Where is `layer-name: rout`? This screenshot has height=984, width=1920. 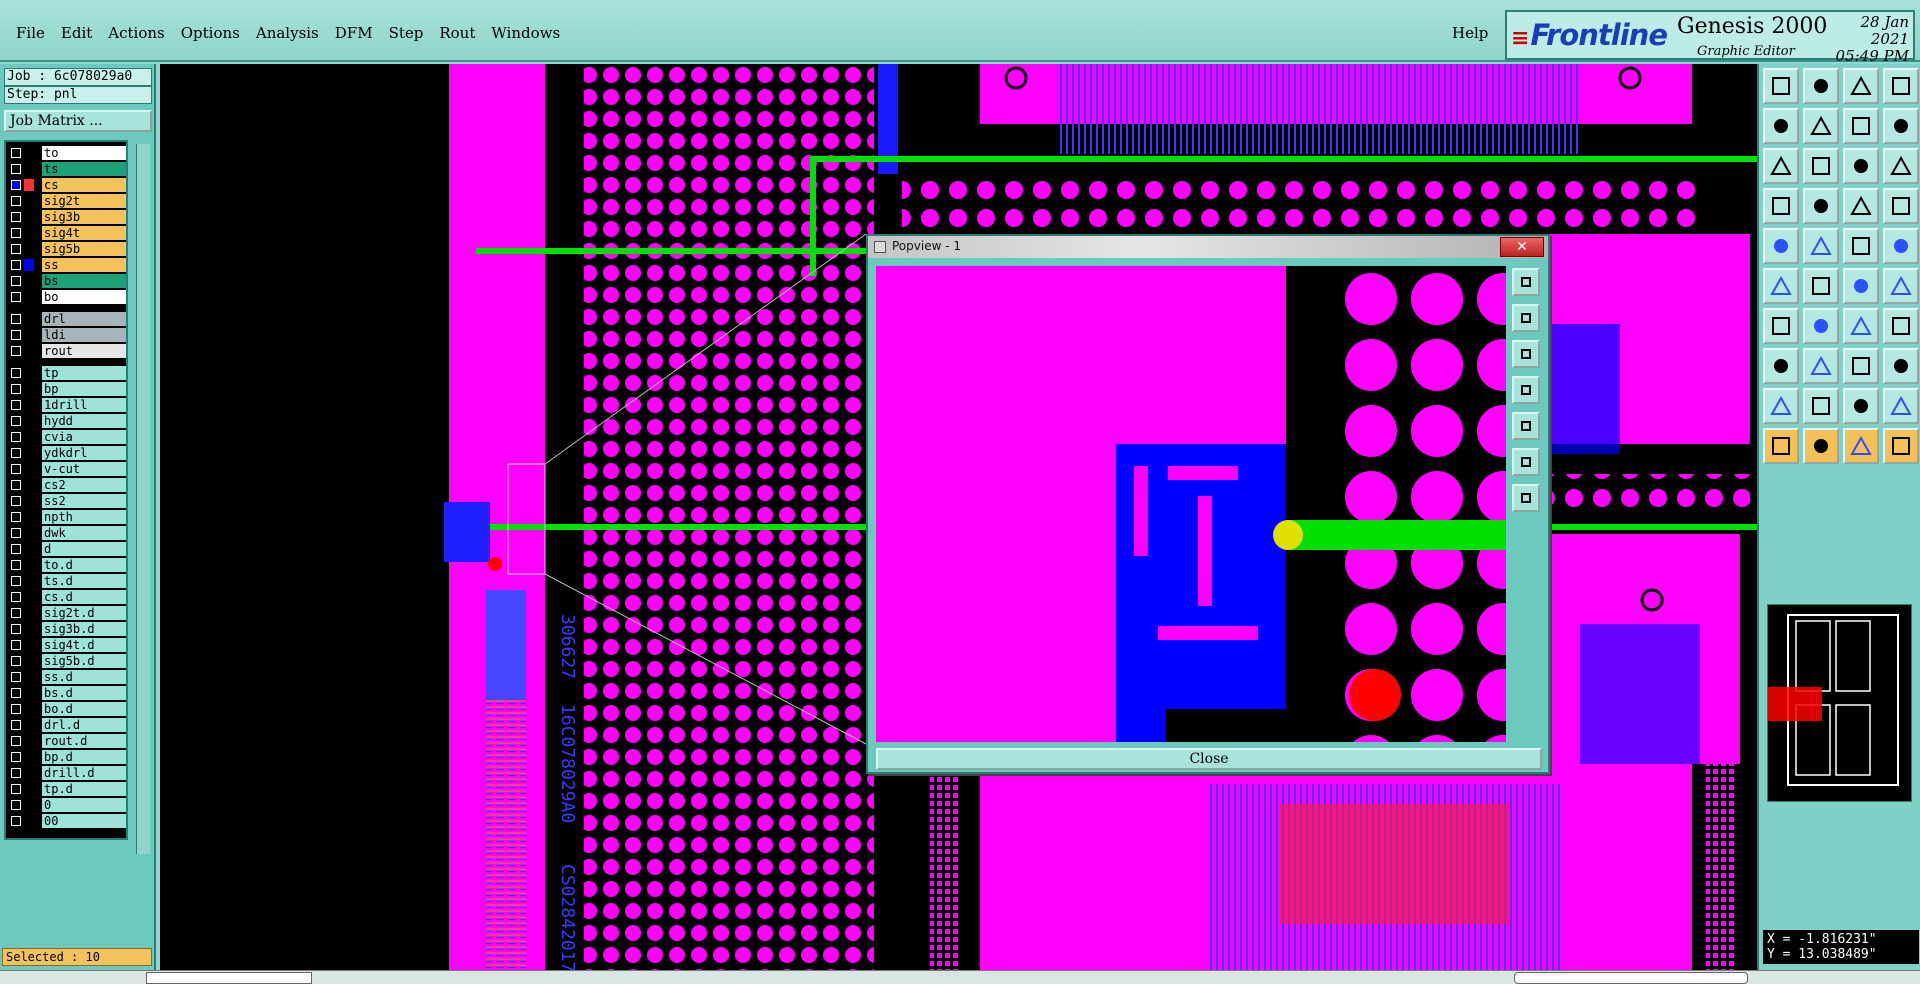 layer-name: rout is located at coordinates (84, 351).